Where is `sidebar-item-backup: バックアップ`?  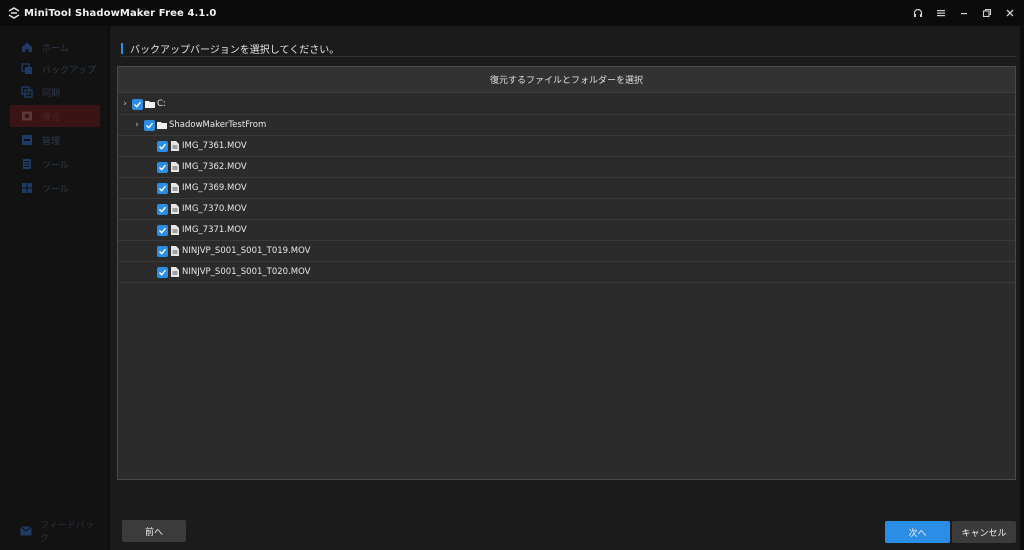 sidebar-item-backup: バックアップ is located at coordinates (55, 69).